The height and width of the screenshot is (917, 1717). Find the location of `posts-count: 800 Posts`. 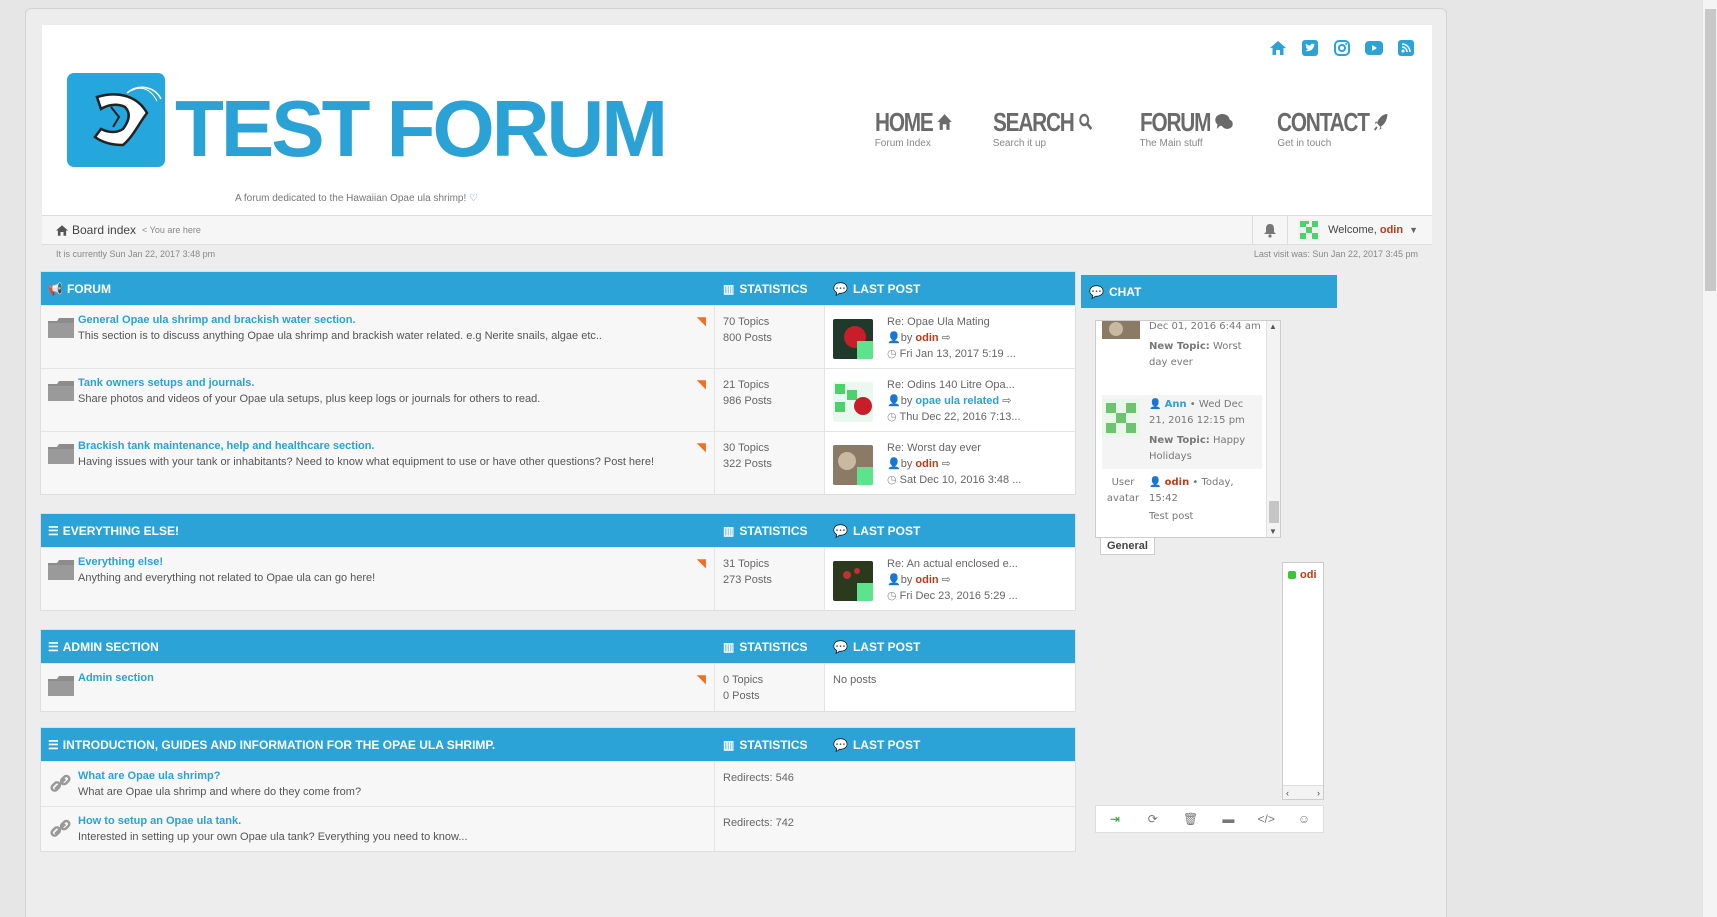

posts-count: 800 Posts is located at coordinates (747, 338).